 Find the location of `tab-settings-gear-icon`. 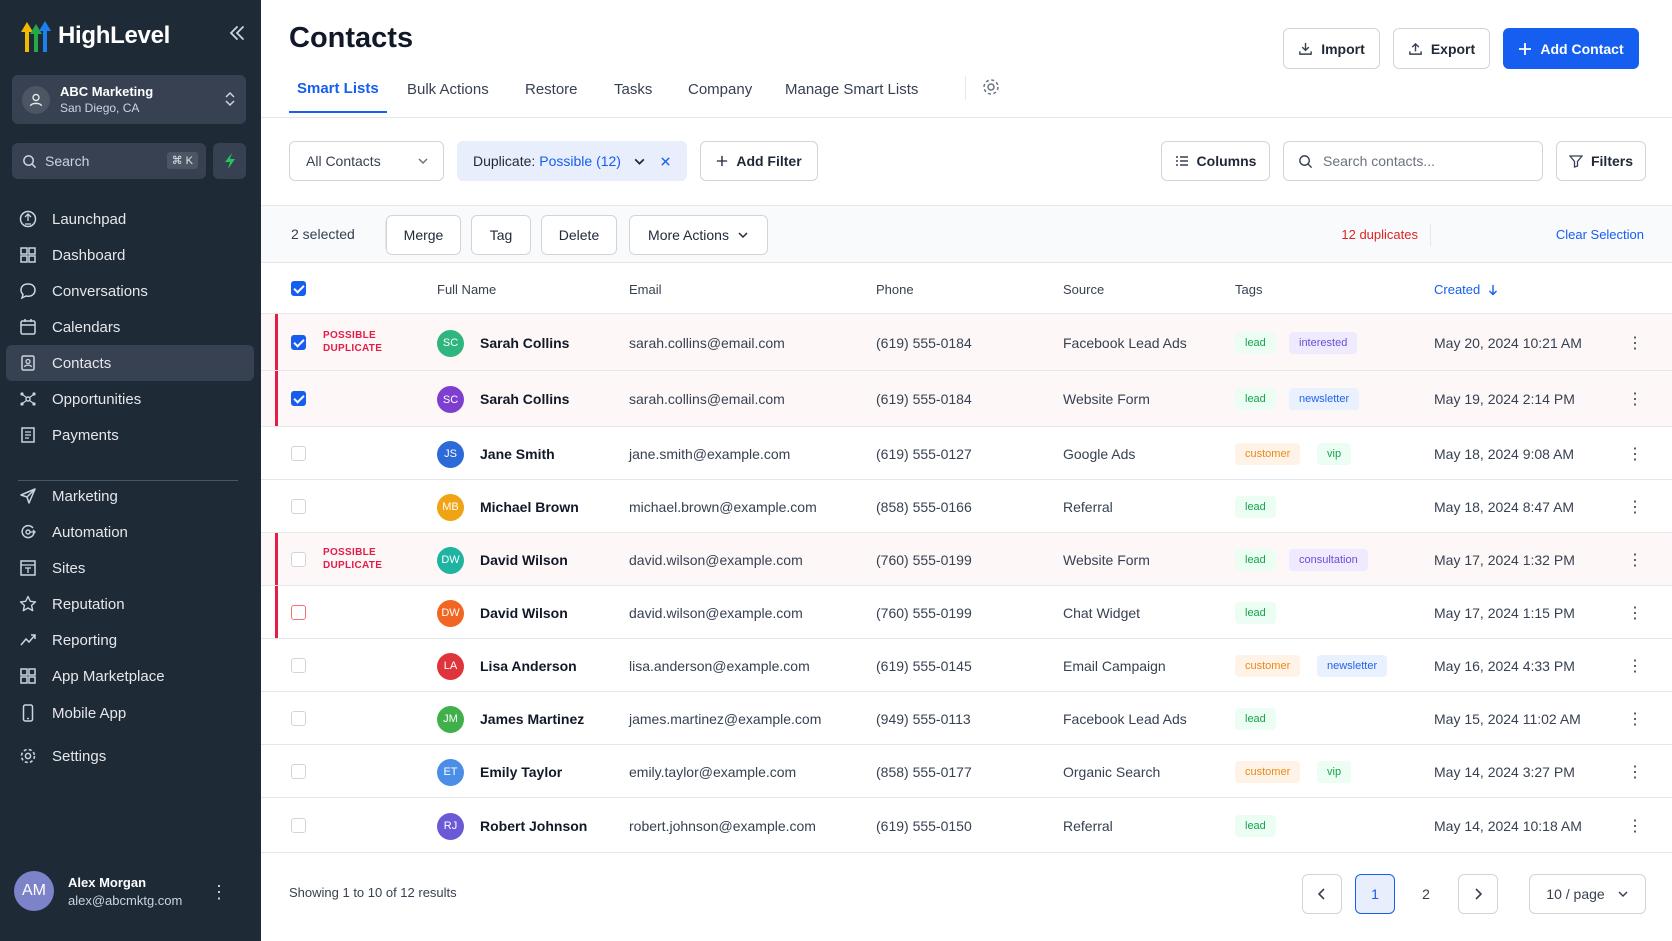

tab-settings-gear-icon is located at coordinates (991, 89).